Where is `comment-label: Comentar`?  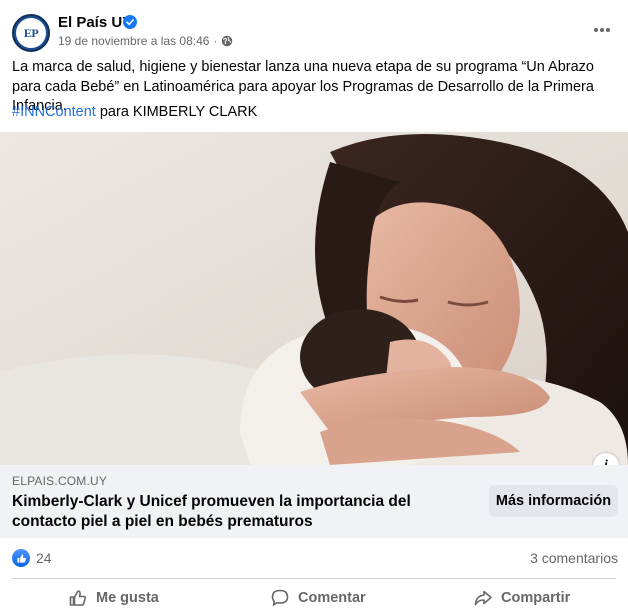
comment-label: Comentar is located at coordinates (332, 598).